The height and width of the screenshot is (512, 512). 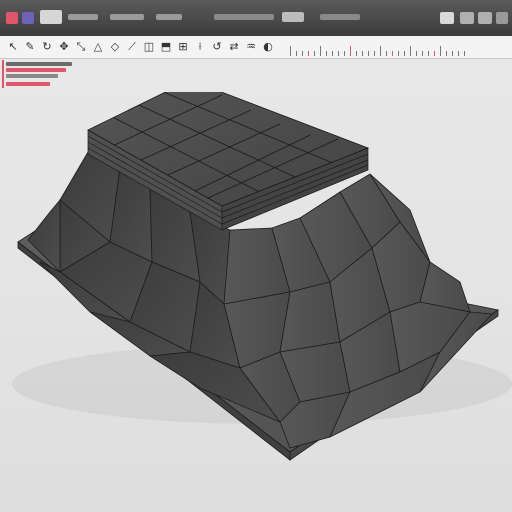 I want to click on window-tab-icon, so click(x=51, y=17).